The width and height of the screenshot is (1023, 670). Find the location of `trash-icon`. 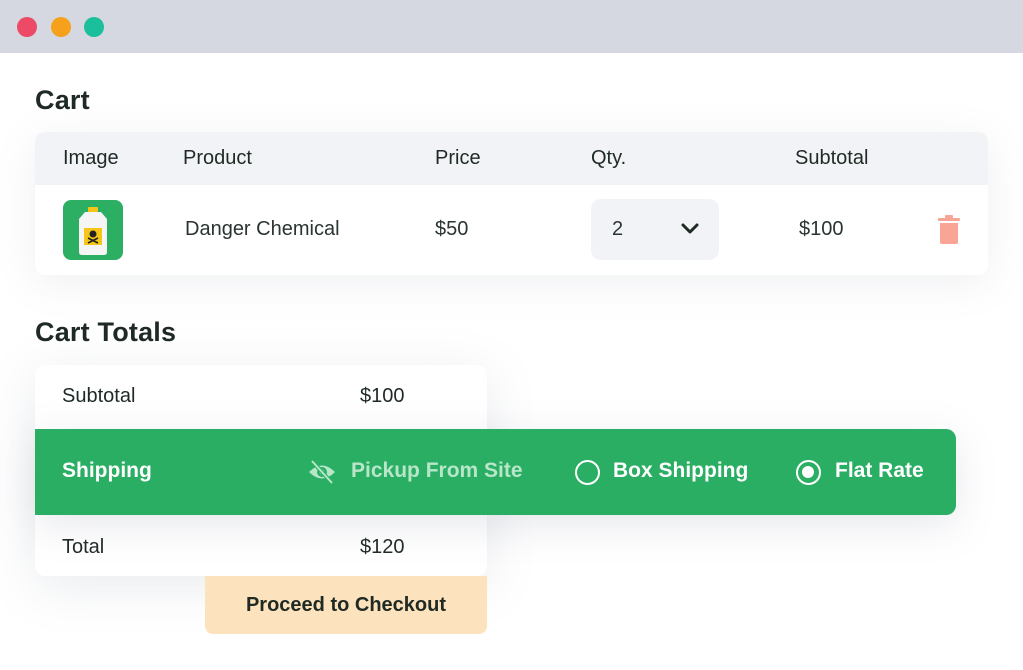

trash-icon is located at coordinates (949, 230).